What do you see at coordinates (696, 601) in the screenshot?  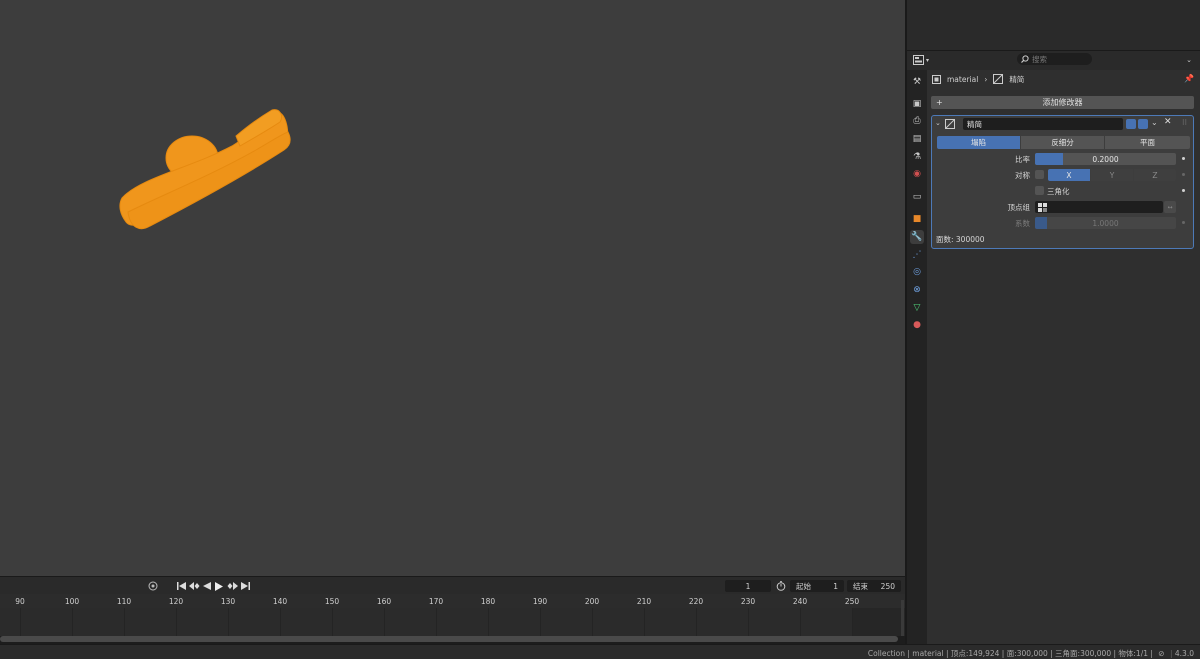 I see `ruler-tick-label: 220` at bounding box center [696, 601].